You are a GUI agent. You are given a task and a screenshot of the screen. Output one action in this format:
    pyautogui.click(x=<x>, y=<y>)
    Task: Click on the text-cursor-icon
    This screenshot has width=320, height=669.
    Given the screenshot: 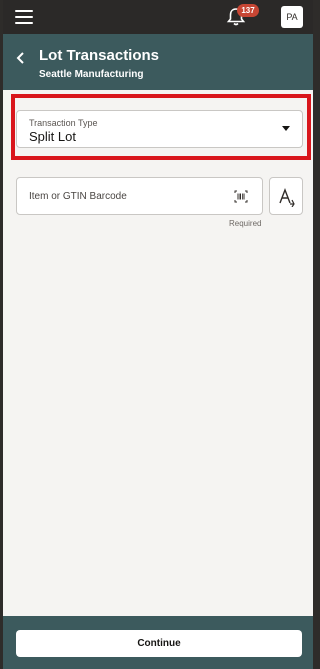 What is the action you would take?
    pyautogui.click(x=287, y=197)
    